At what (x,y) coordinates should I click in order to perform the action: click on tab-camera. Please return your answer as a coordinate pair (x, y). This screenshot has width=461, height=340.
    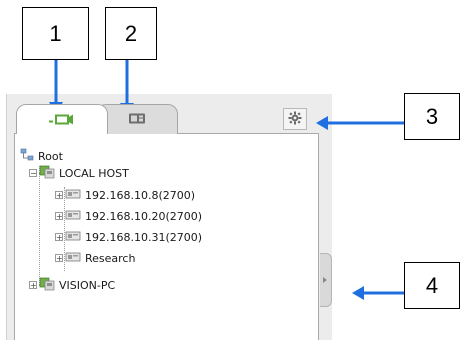
    Looking at the image, I should click on (62, 119).